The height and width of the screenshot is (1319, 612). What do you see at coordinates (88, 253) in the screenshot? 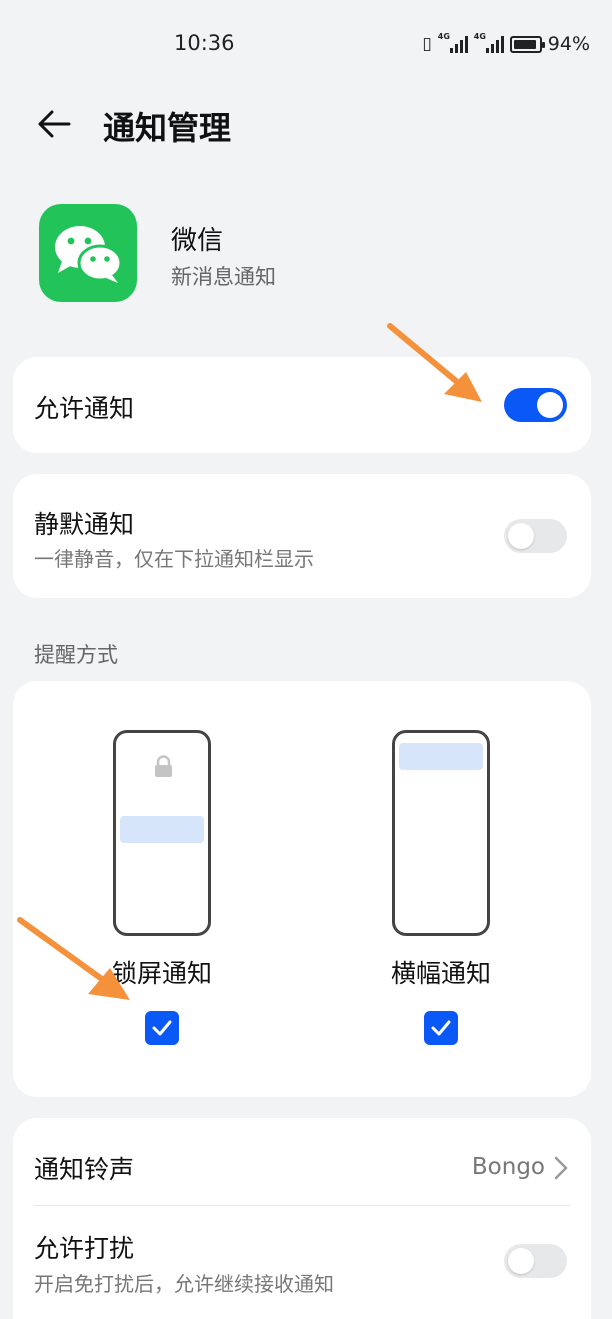
I see `wechat-logo-icon` at bounding box center [88, 253].